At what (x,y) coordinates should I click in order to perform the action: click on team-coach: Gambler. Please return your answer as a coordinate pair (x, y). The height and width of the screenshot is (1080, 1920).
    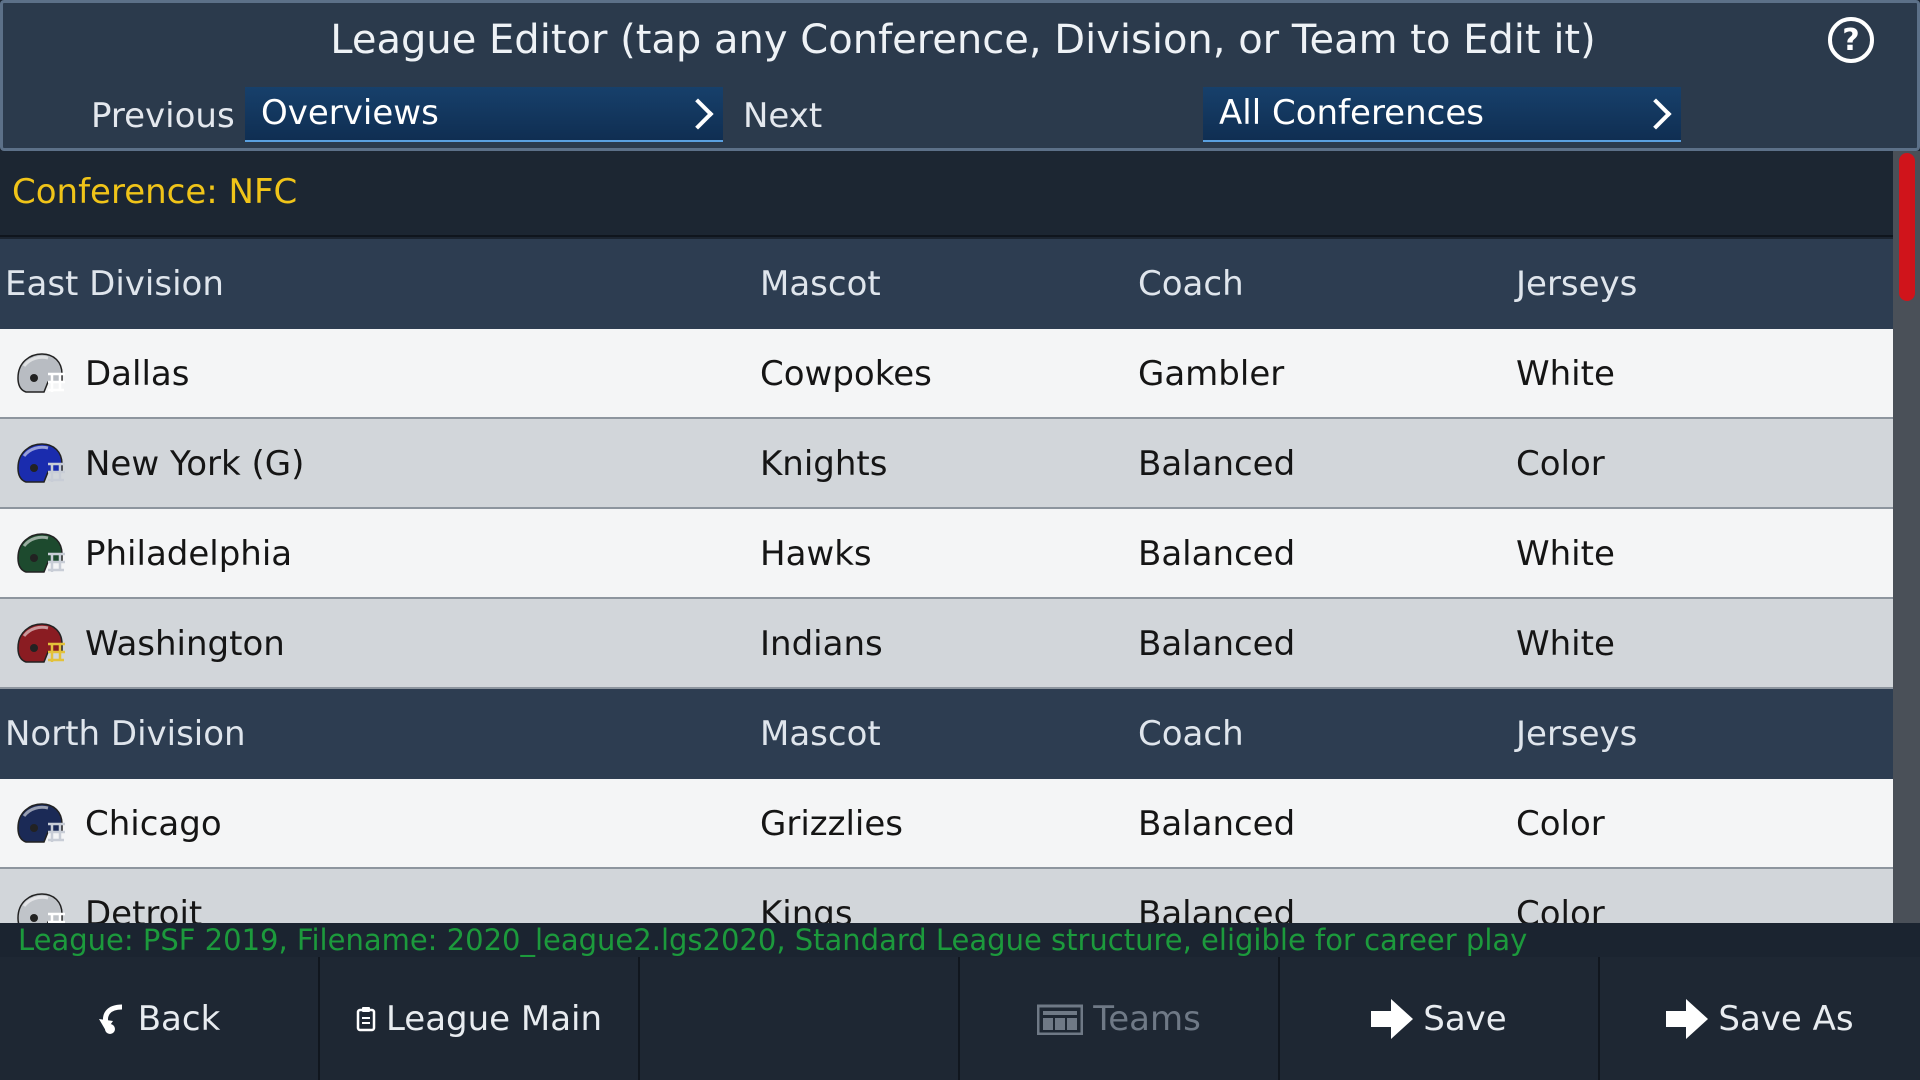
    Looking at the image, I should click on (1211, 374).